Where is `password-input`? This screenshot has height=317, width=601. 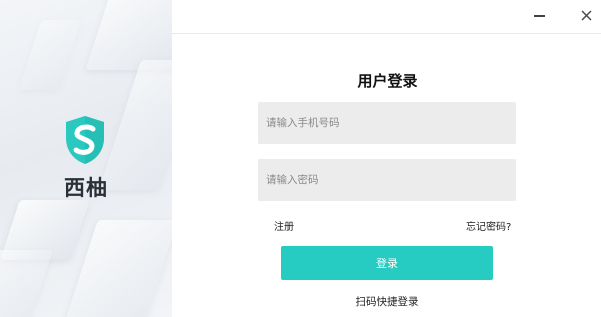 password-input is located at coordinates (387, 180).